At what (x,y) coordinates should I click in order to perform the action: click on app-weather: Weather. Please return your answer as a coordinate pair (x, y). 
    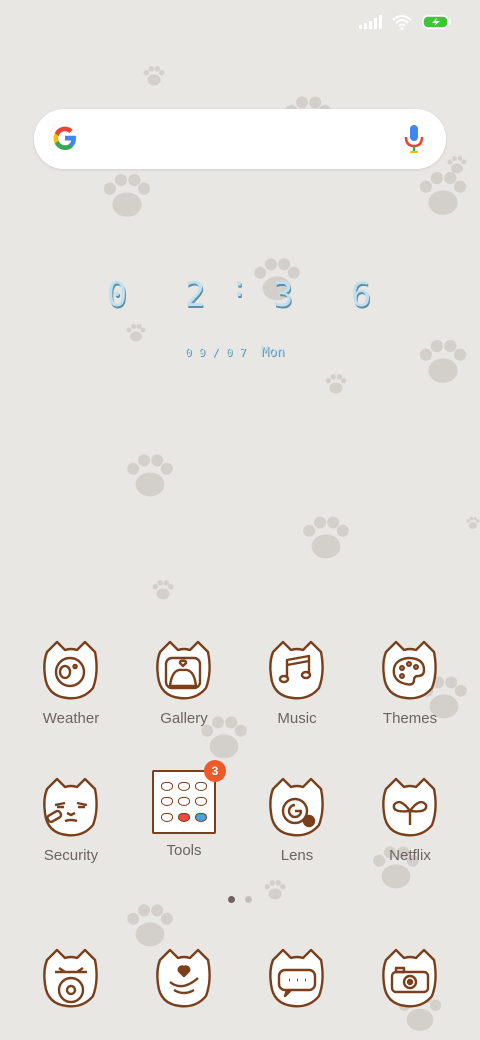
    Looking at the image, I should click on (71, 682).